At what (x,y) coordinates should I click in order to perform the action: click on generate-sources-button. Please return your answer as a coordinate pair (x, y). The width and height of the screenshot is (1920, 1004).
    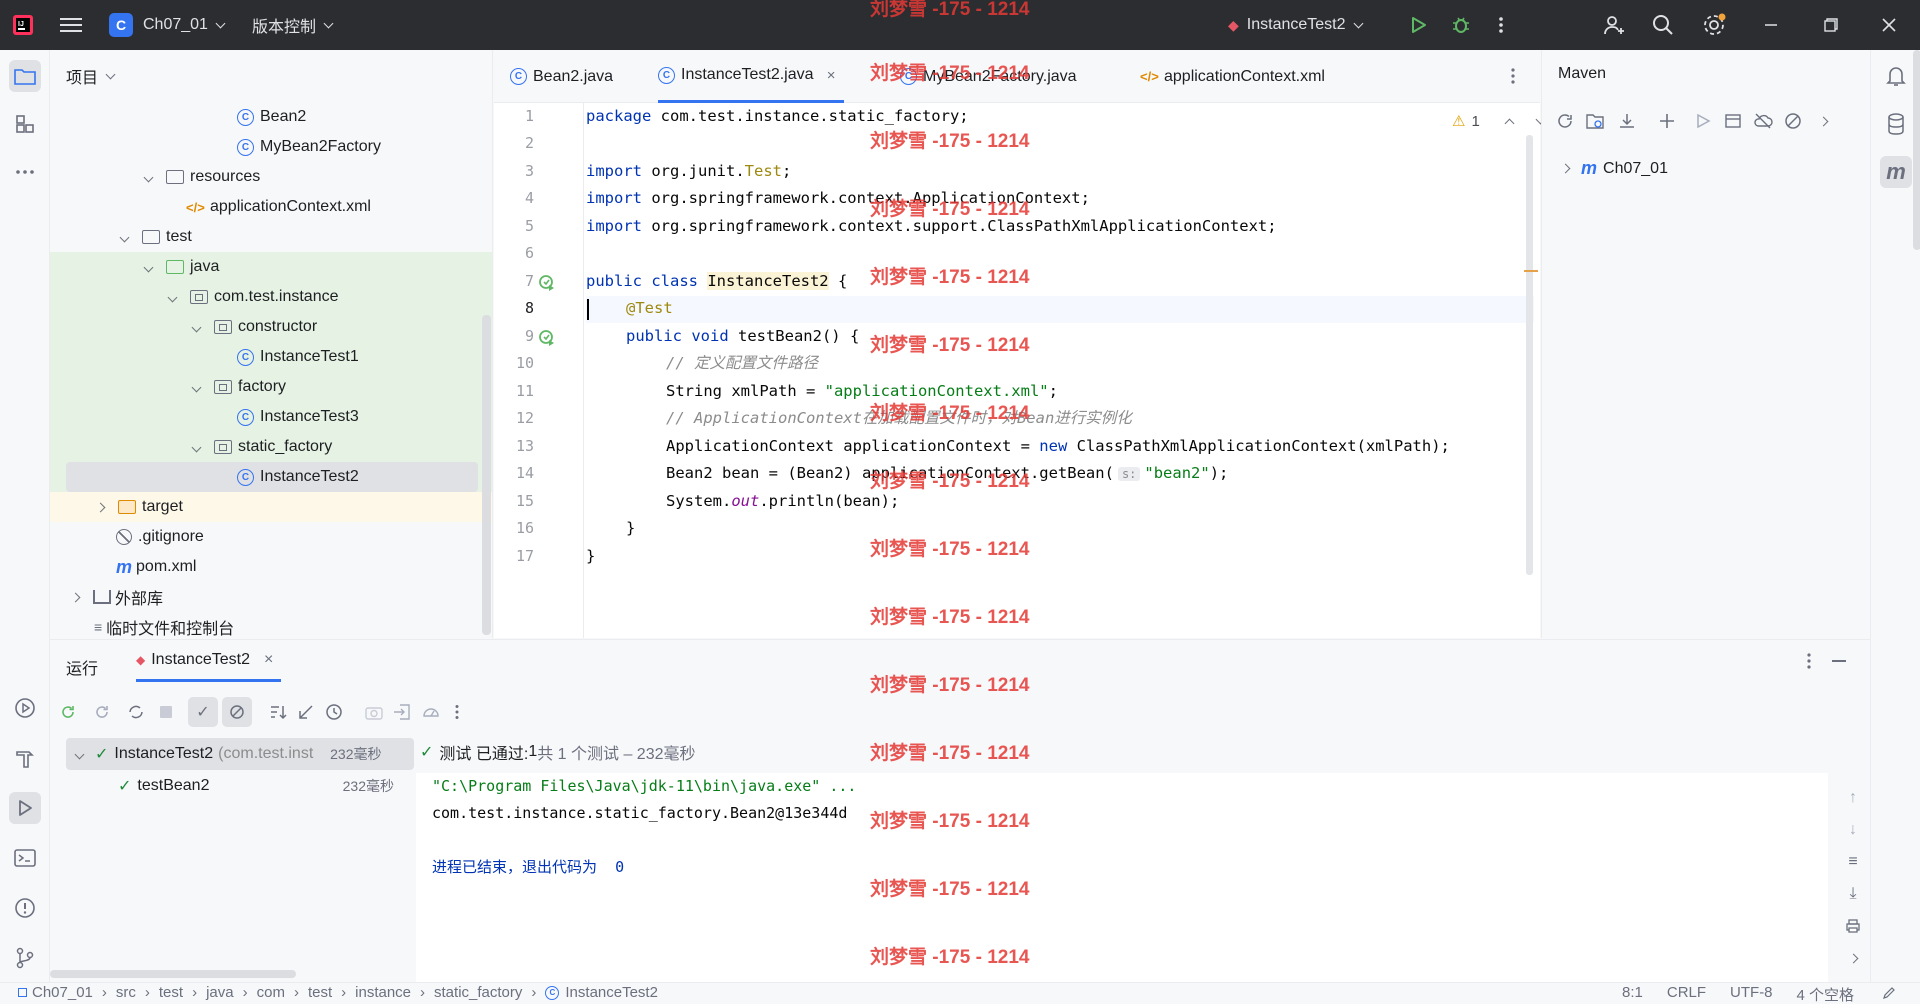
    Looking at the image, I should click on (1595, 121).